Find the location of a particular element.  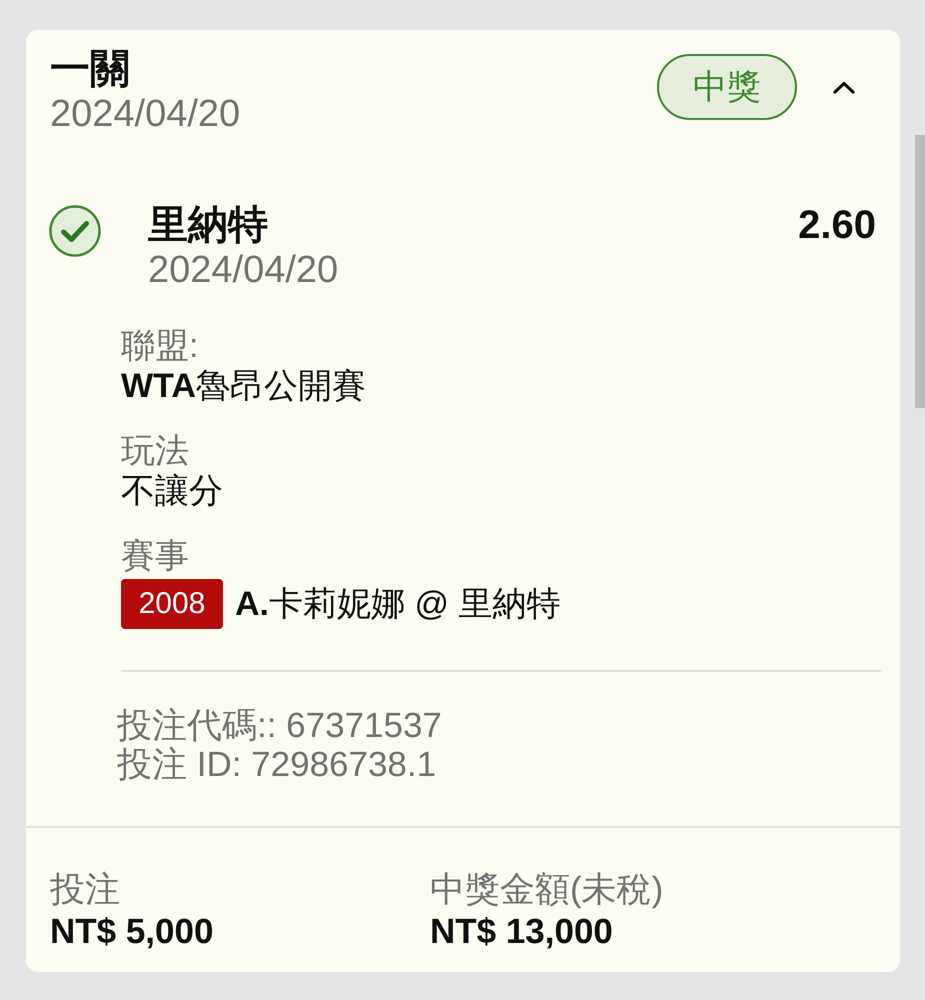

summary-amount: NT$ 13,000 is located at coordinates (522, 932).